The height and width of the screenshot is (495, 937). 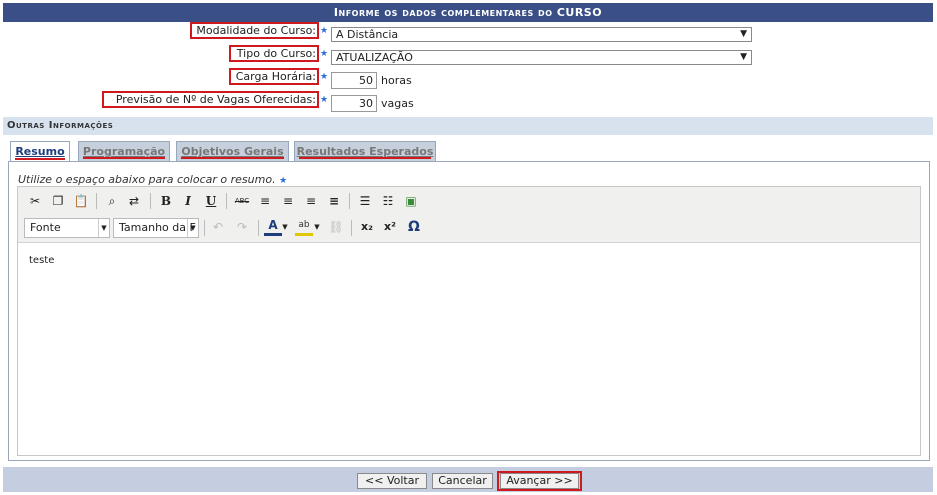 I want to click on paste-icon: 📋, so click(x=81, y=201).